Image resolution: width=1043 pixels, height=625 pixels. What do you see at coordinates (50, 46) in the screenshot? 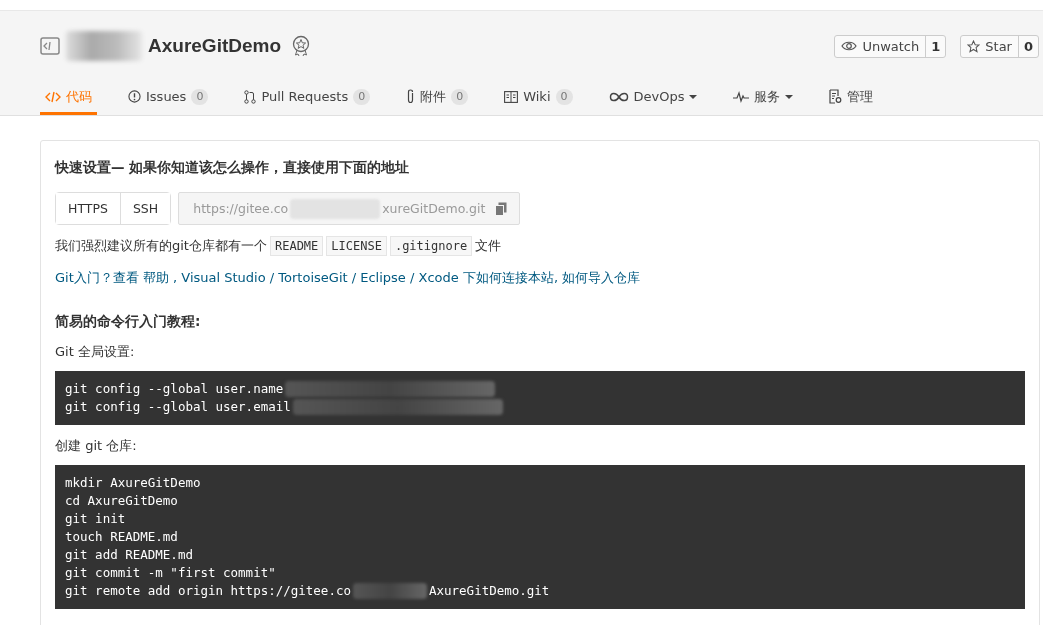
I see `repository-icon` at bounding box center [50, 46].